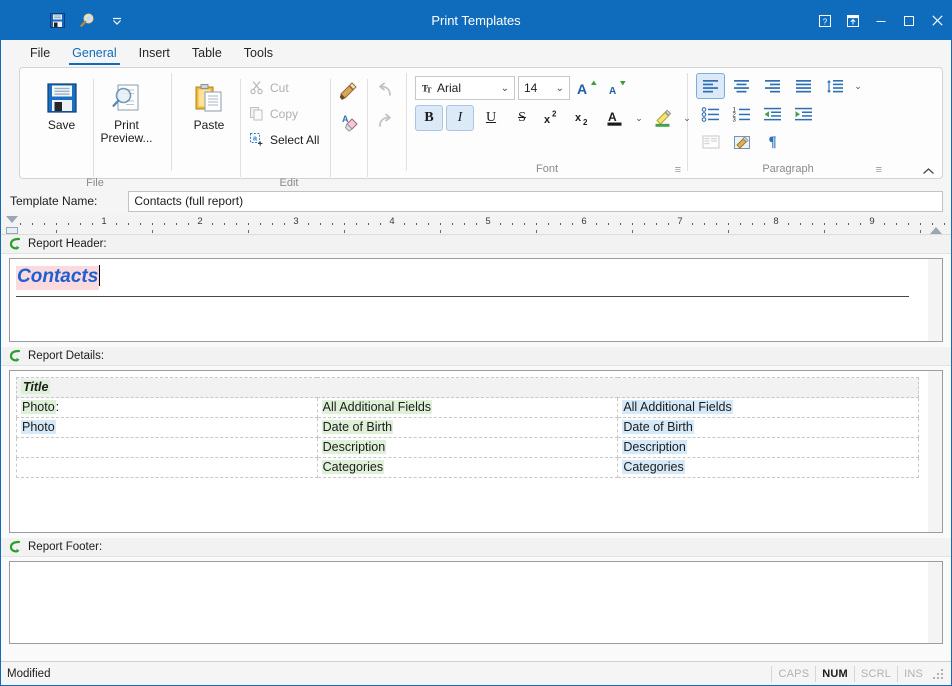 This screenshot has height=686, width=952. What do you see at coordinates (834, 86) in the screenshot?
I see `line-spacing-button` at bounding box center [834, 86].